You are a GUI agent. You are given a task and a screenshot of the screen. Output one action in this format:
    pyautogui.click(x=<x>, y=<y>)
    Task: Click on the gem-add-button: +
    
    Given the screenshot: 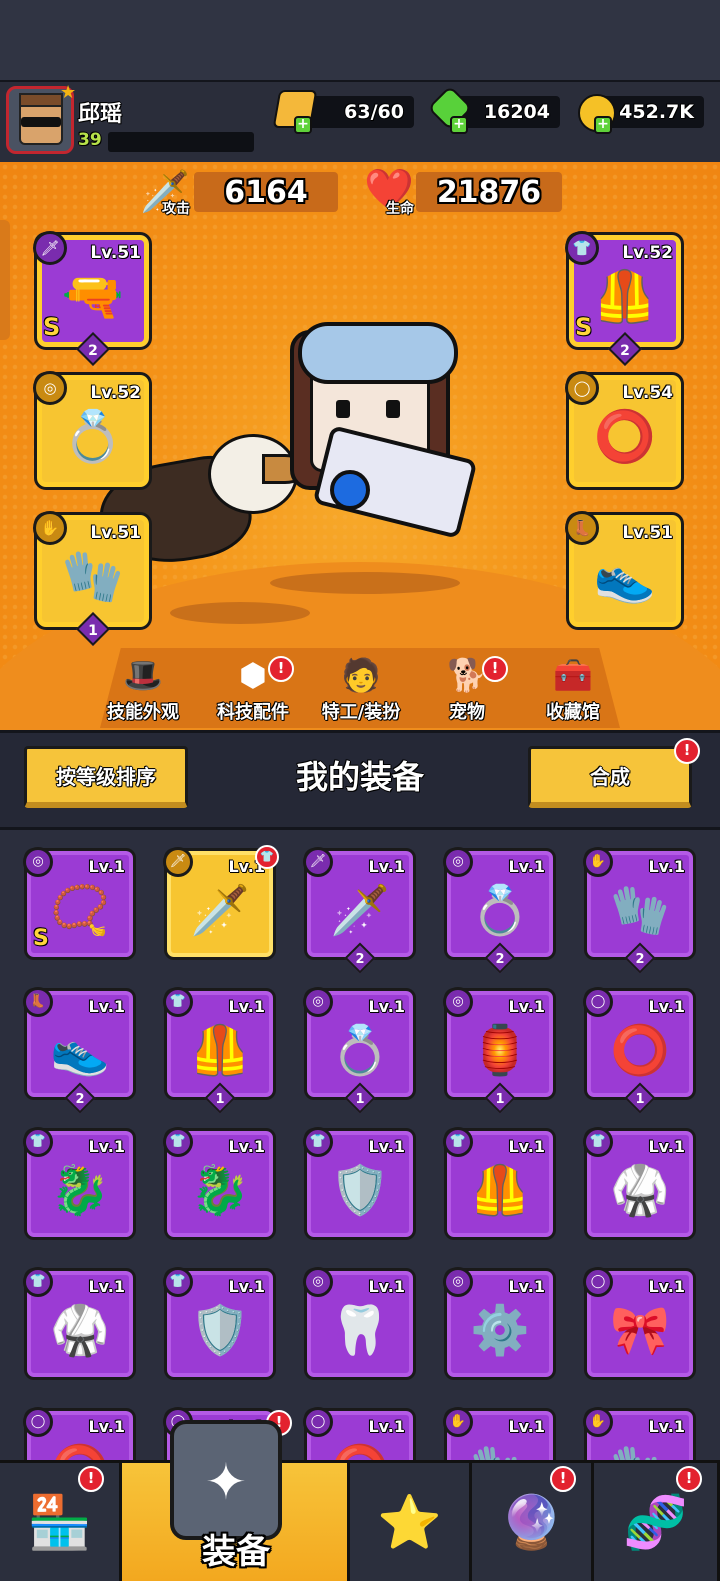 What is the action you would take?
    pyautogui.click(x=459, y=125)
    